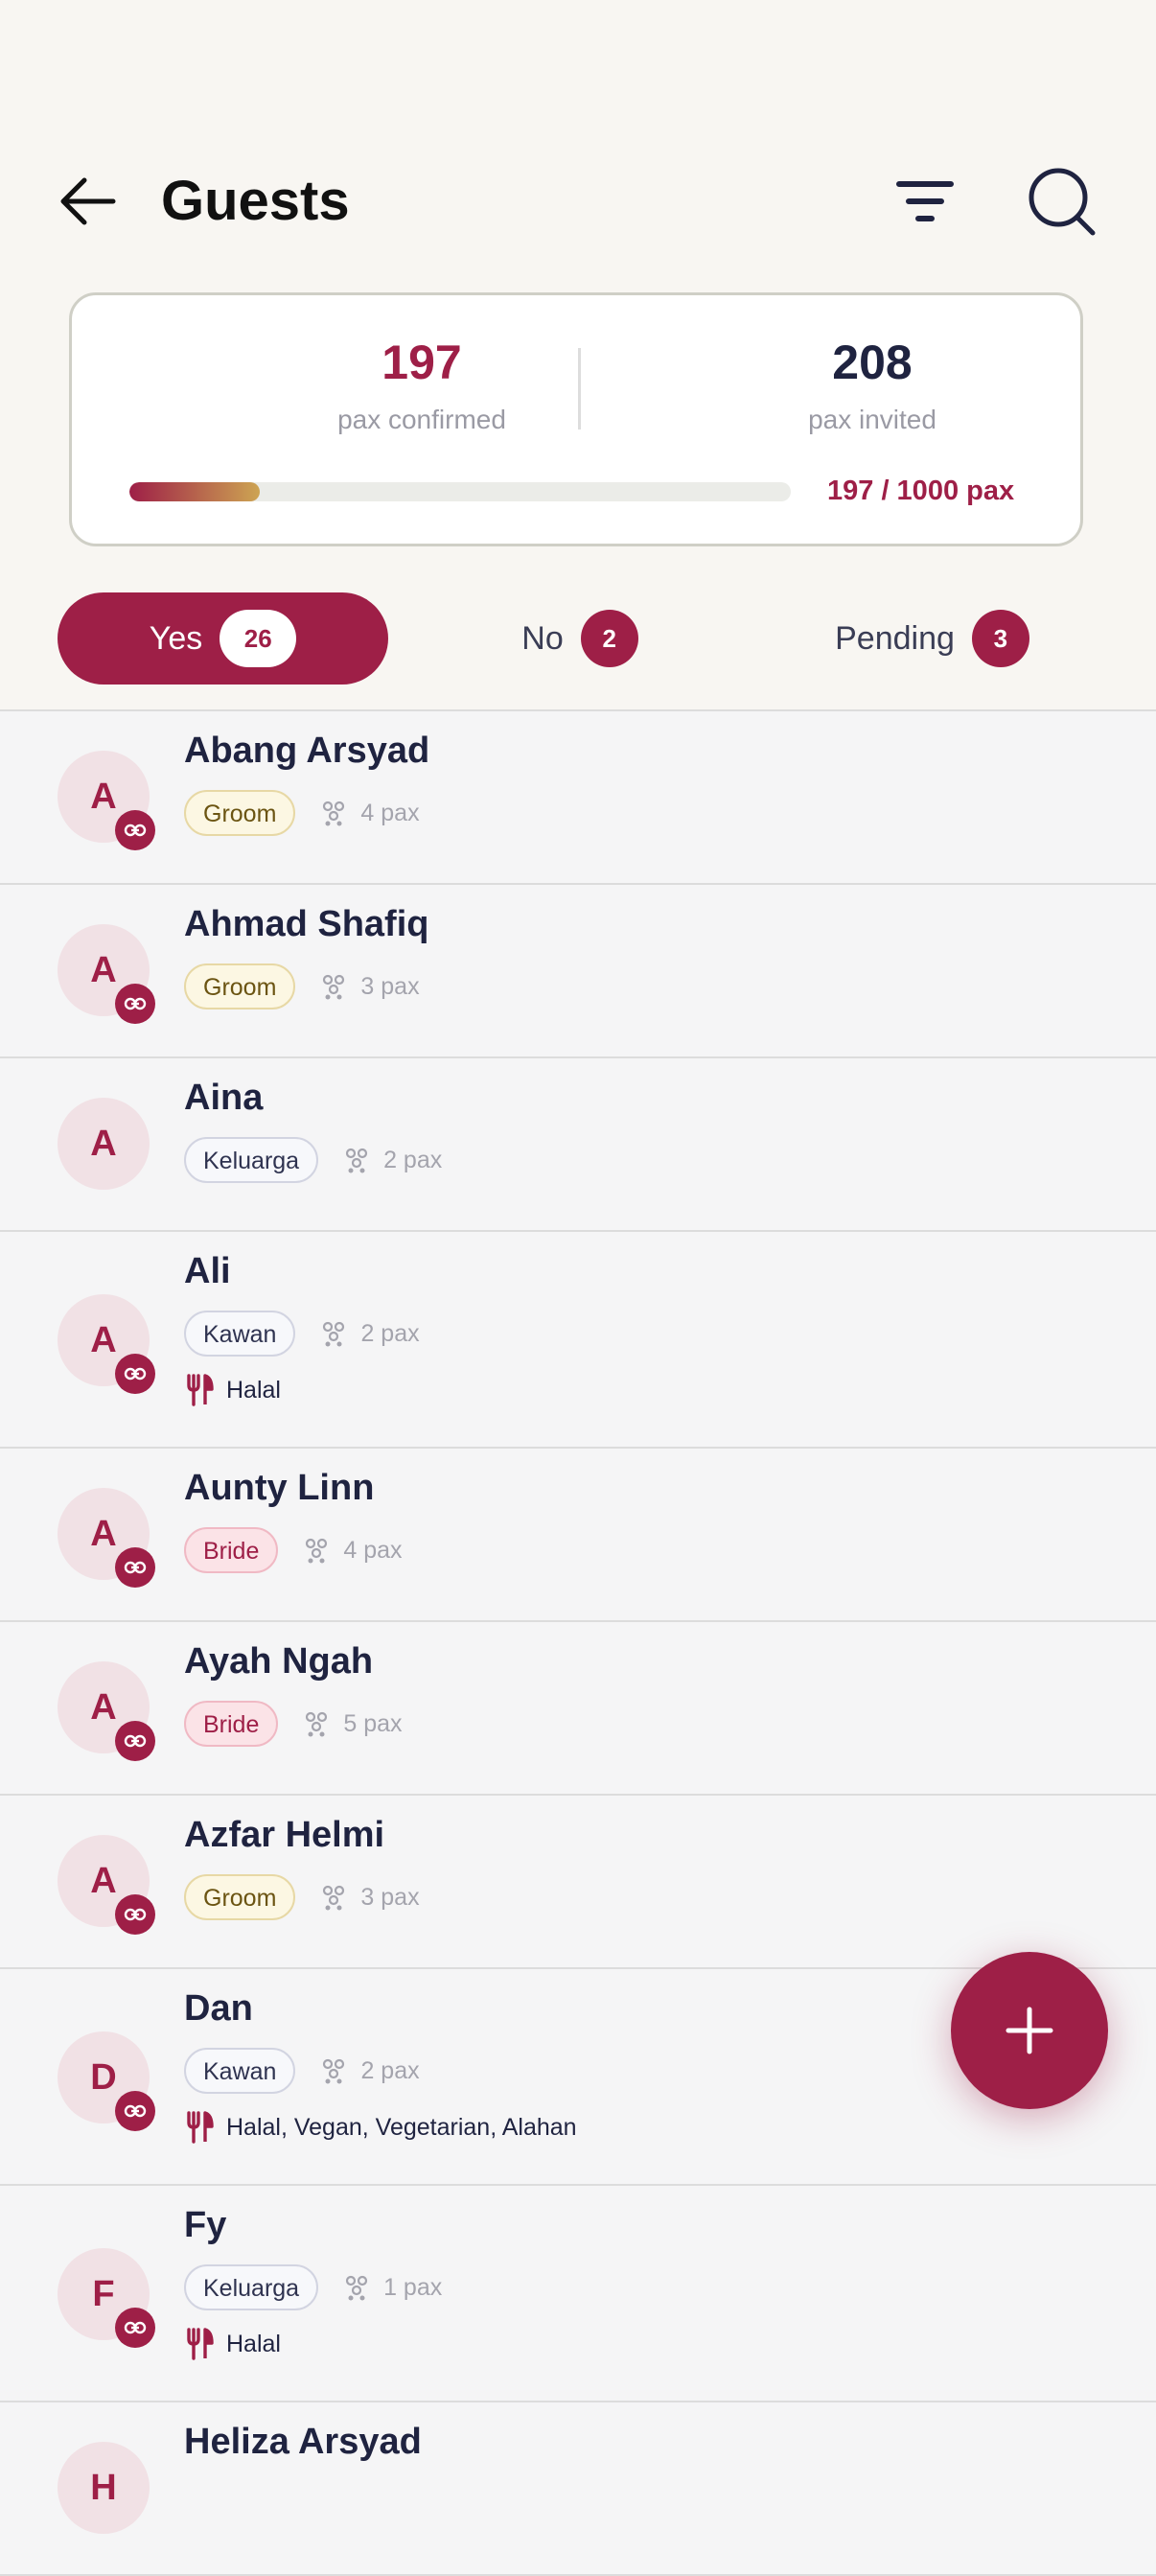 This screenshot has width=1156, height=2576. I want to click on guest-name: Dan, so click(218, 2008).